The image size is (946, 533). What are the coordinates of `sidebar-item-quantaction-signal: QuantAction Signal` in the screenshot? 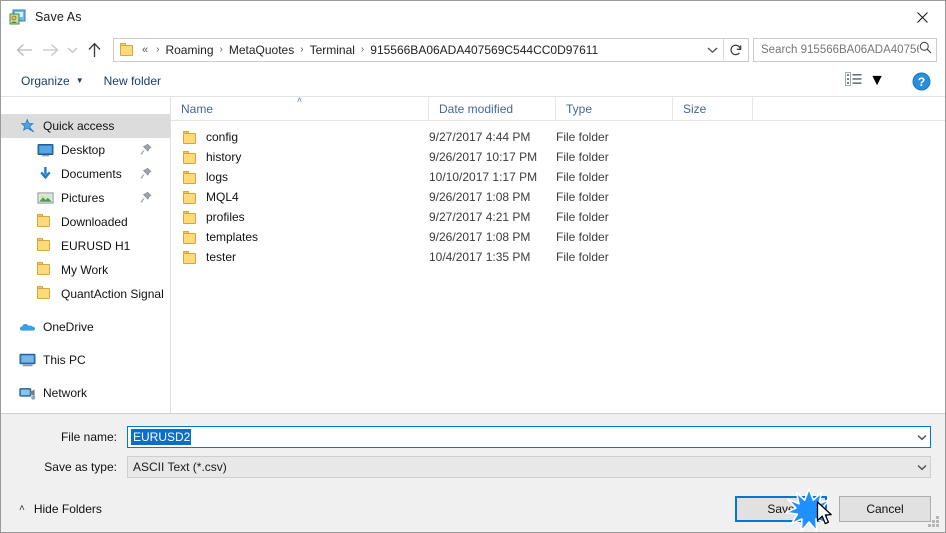 It's located at (85, 294).